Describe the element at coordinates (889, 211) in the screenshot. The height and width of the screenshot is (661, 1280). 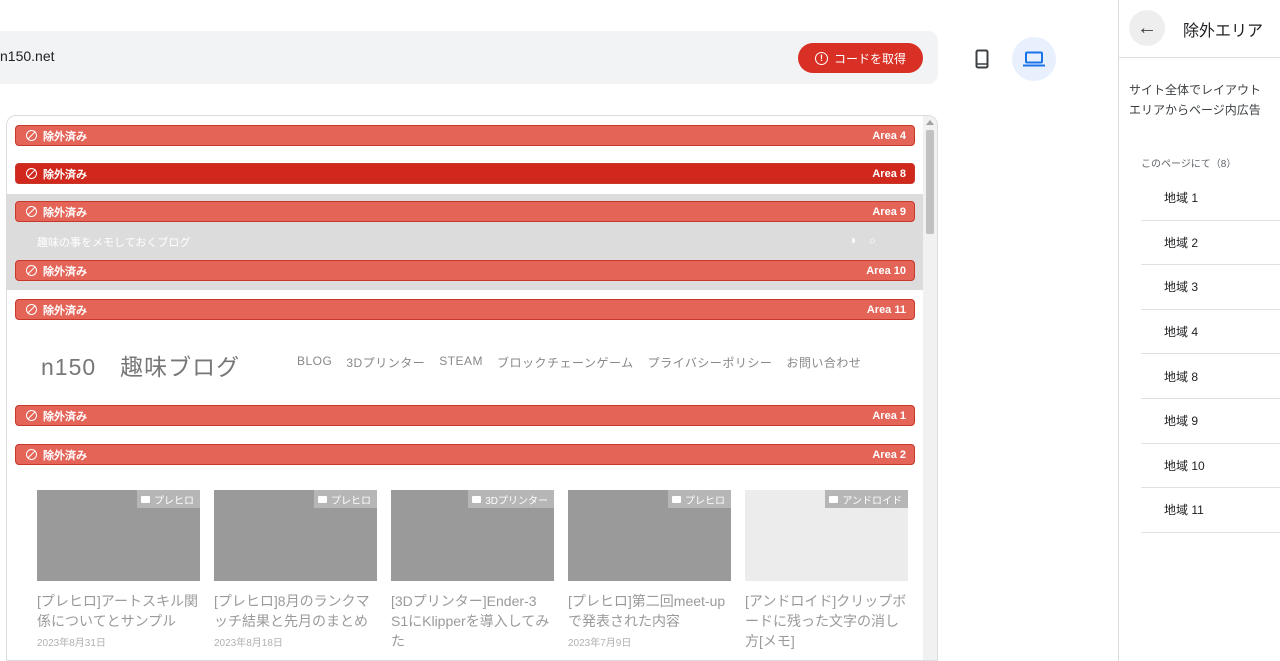
I see `area-label: Area 9` at that location.